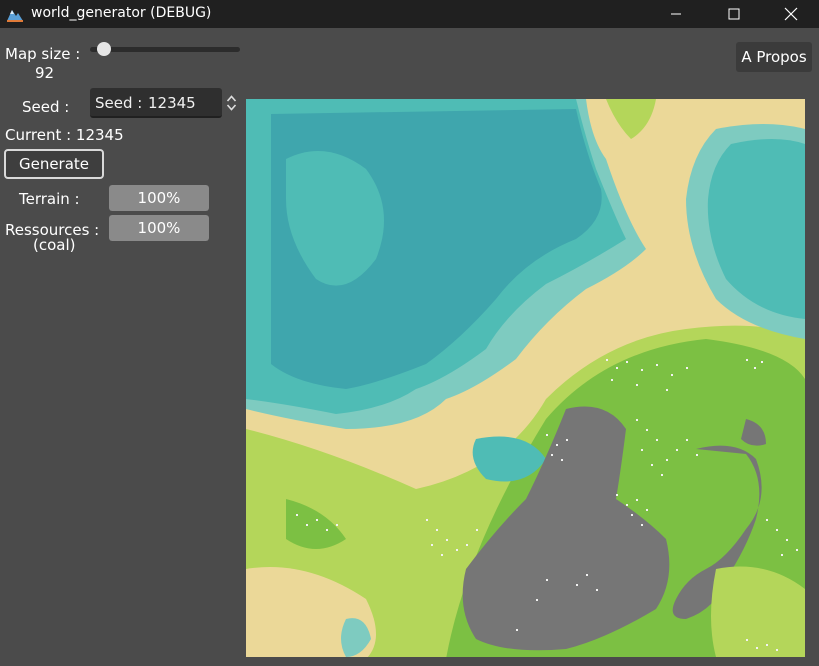 The width and height of the screenshot is (819, 666). I want to click on resources-progress-bar: 100%, so click(159, 228).